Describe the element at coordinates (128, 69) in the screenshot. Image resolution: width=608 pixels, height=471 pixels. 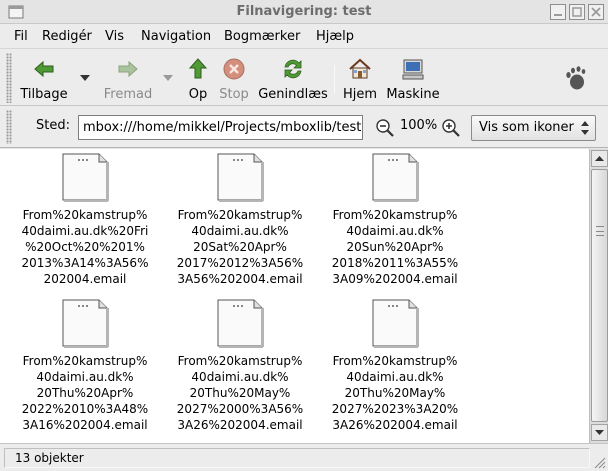
I see `forward-arrow-icon` at that location.